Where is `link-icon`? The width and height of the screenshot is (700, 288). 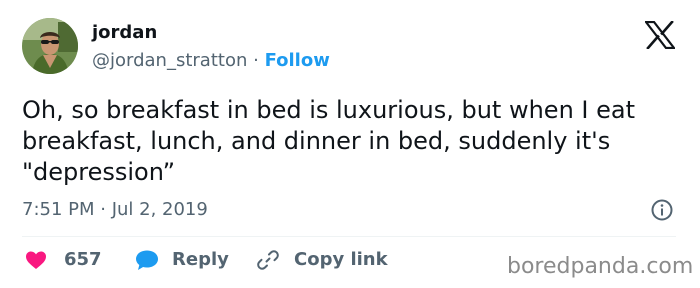 link-icon is located at coordinates (268, 260).